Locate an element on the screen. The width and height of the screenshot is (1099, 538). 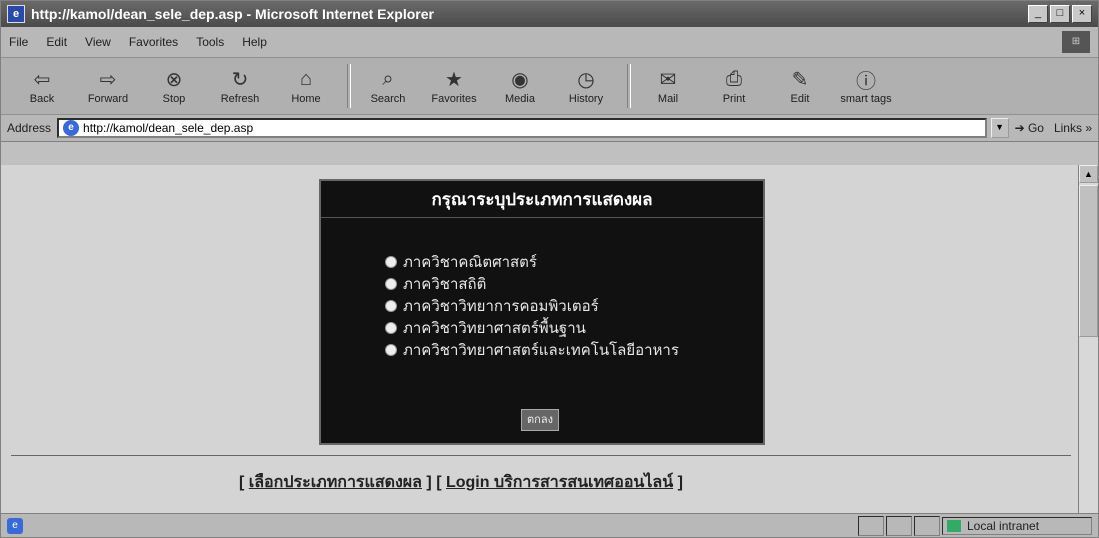
address-label: Address is located at coordinates (29, 128).